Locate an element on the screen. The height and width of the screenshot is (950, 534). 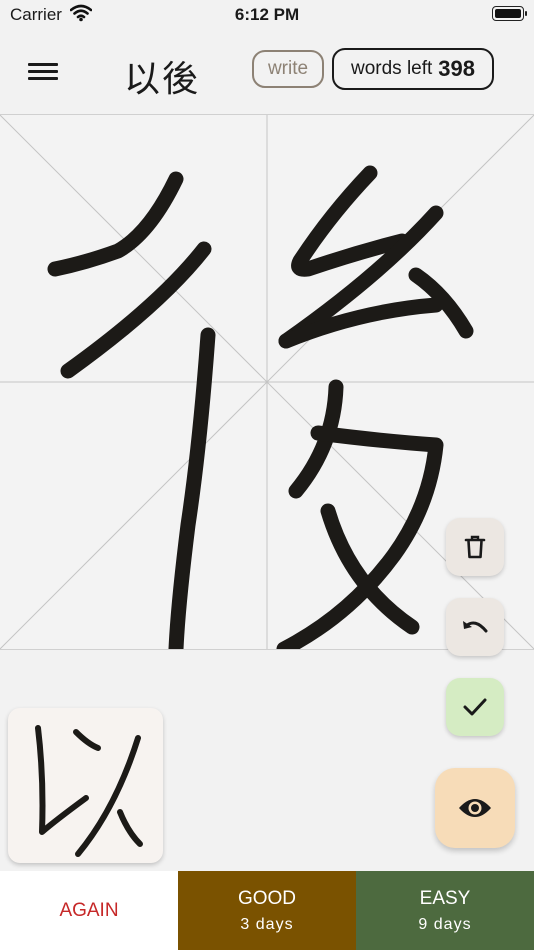
reveal-button is located at coordinates (475, 808).